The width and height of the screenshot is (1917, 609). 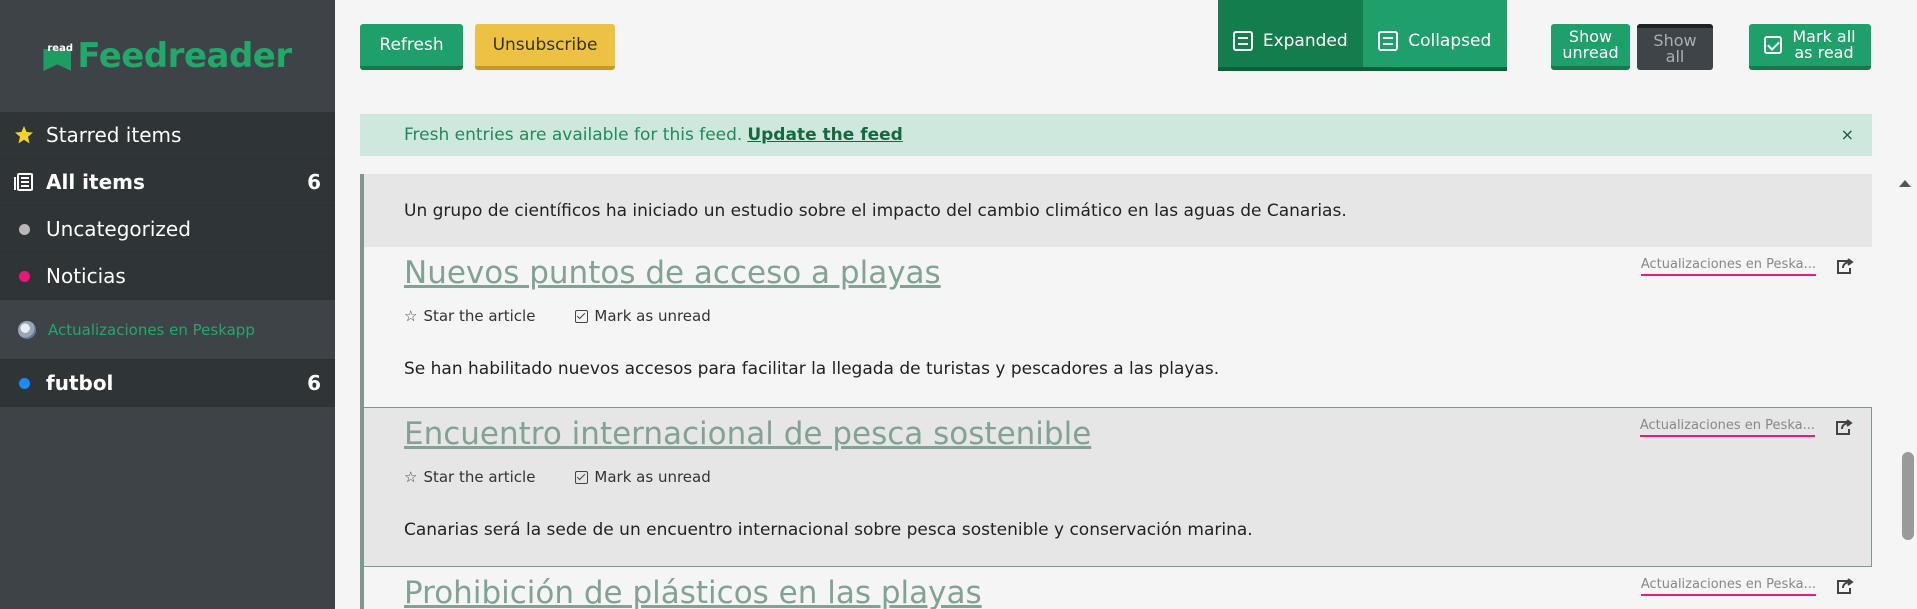 I want to click on sidebar-item-label: Actualizaciones en Peskapp, so click(x=151, y=329).